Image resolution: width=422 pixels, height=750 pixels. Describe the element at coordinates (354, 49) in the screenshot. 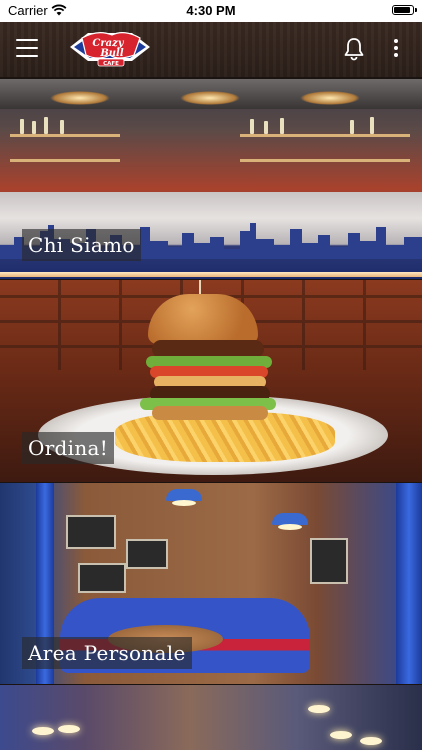

I see `notification-bell-icon` at that location.